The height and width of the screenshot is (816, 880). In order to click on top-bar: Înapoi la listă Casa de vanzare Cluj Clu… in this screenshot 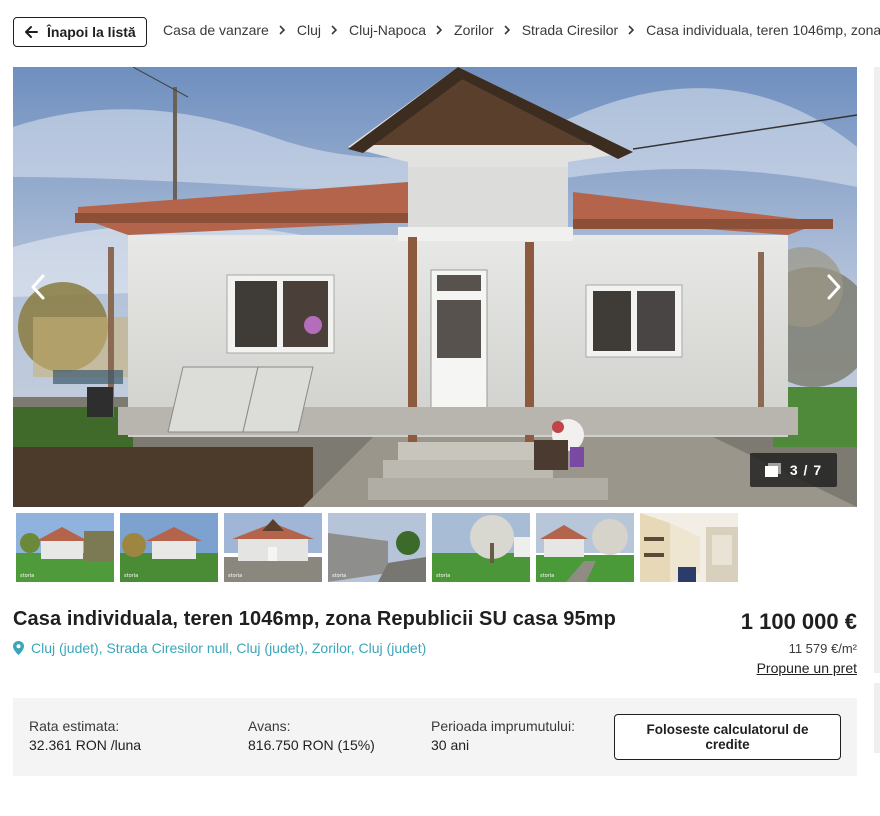, I will do `click(440, 32)`.